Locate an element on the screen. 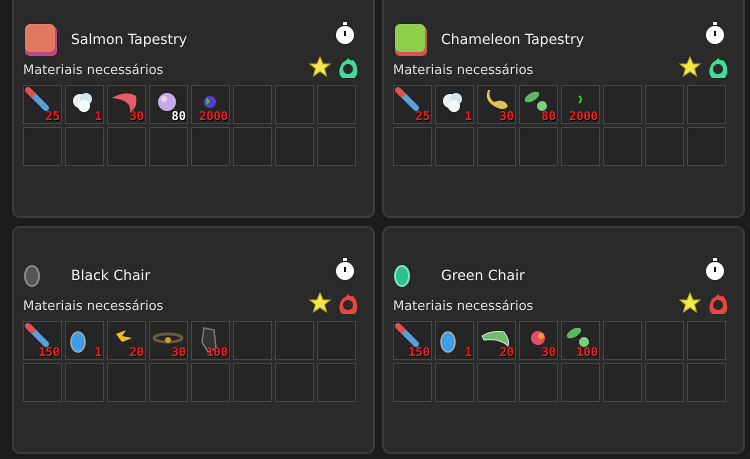 The height and width of the screenshot is (459, 750). item-count: 100 is located at coordinates (217, 352).